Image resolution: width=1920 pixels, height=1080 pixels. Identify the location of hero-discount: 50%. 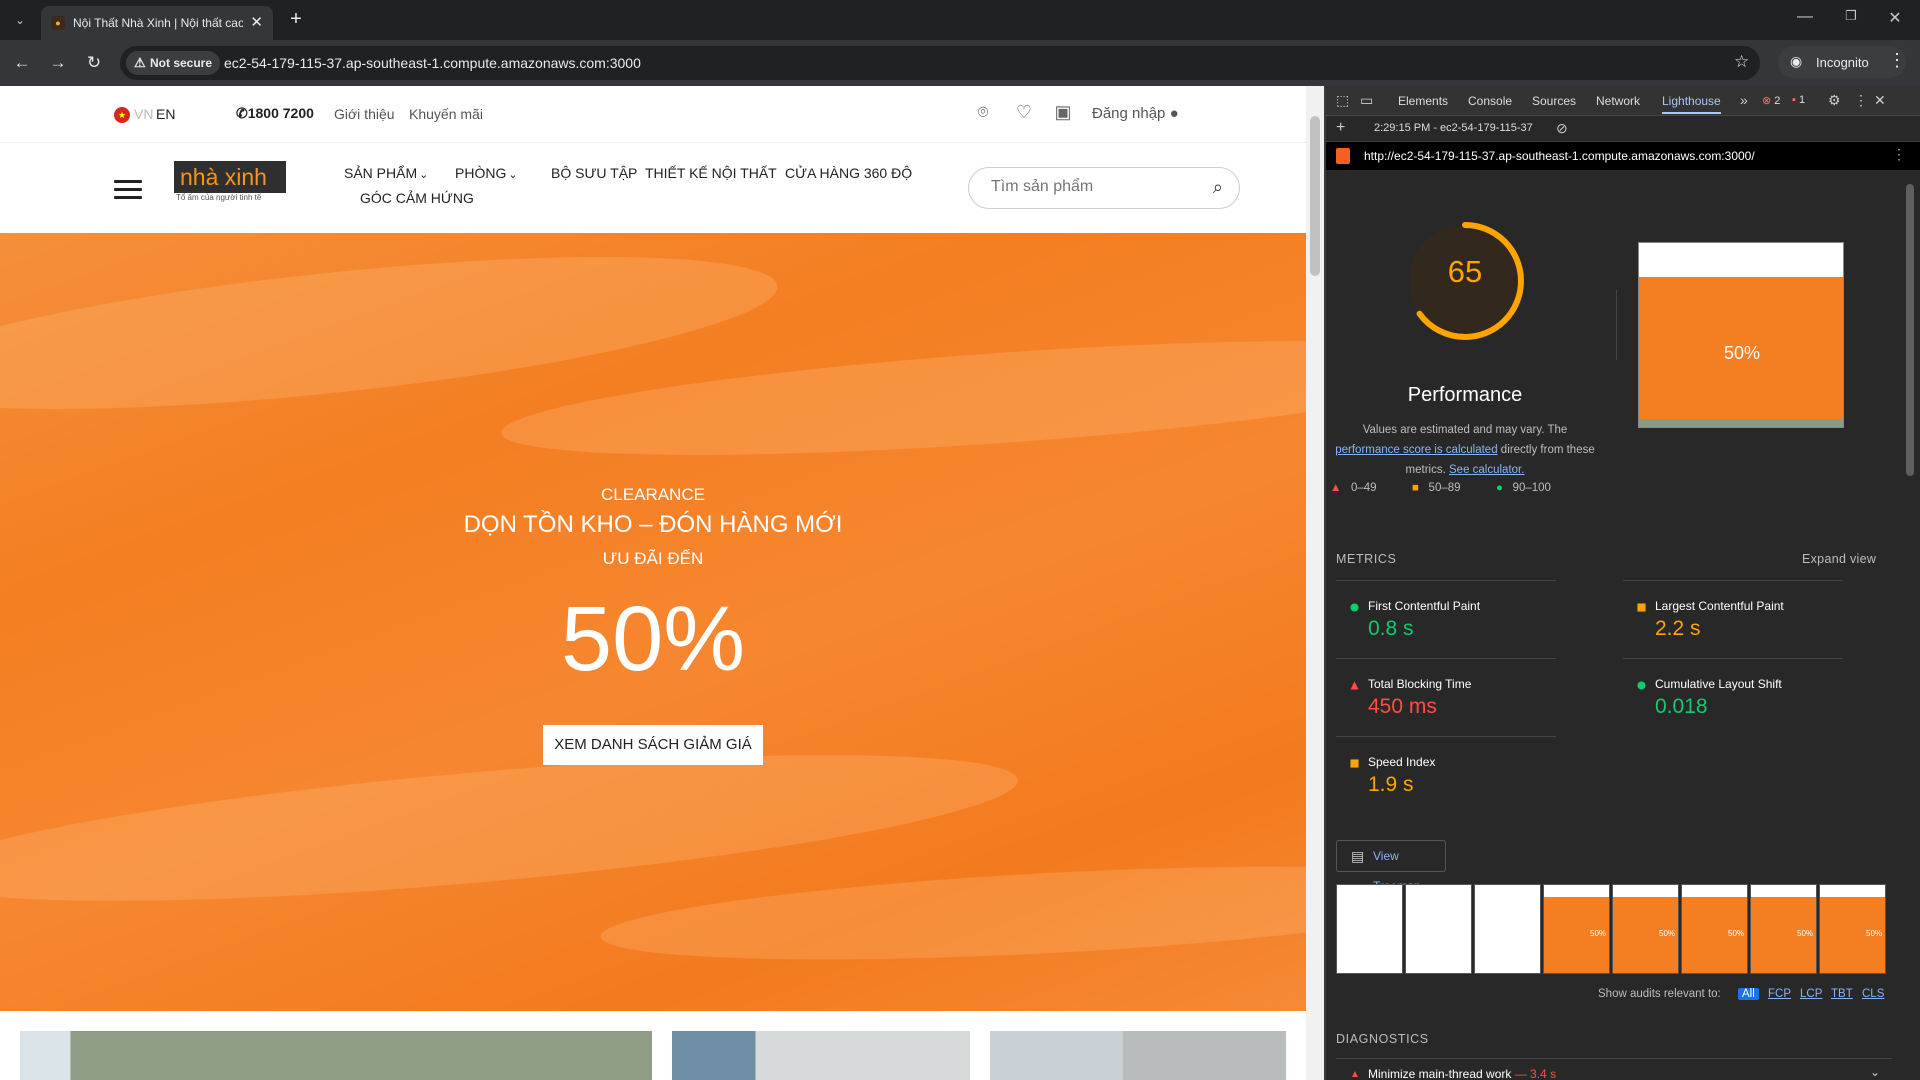
(653, 639).